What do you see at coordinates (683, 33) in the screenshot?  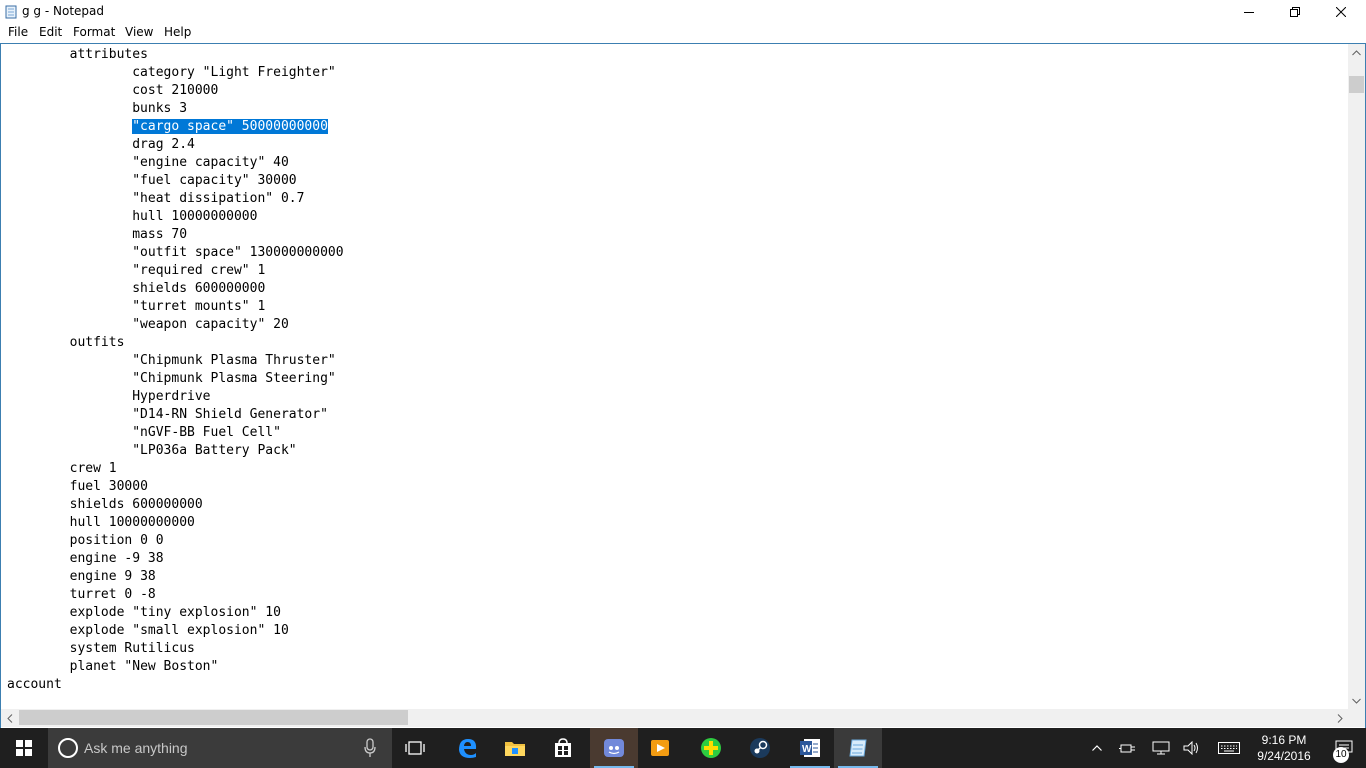 I see `menu-bar: File Edit Format View Help` at bounding box center [683, 33].